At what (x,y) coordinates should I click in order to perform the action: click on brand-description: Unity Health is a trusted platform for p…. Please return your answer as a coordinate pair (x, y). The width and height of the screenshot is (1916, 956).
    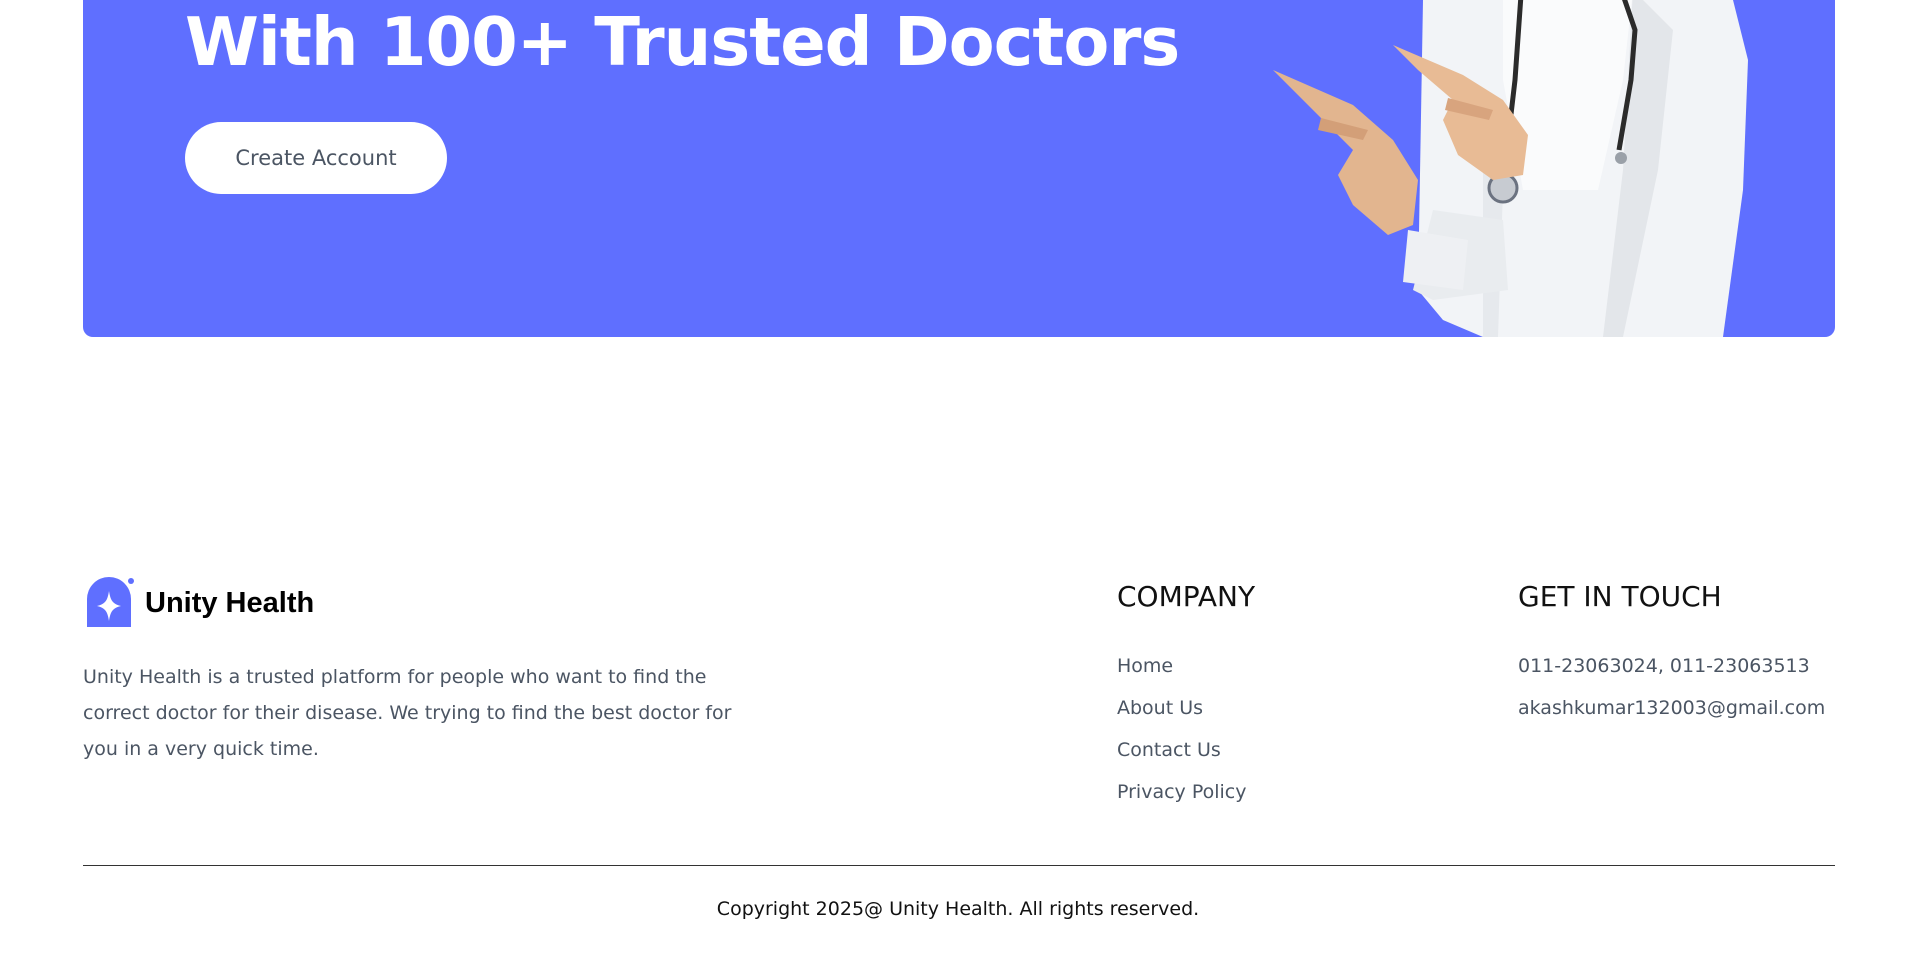
    Looking at the image, I should click on (407, 713).